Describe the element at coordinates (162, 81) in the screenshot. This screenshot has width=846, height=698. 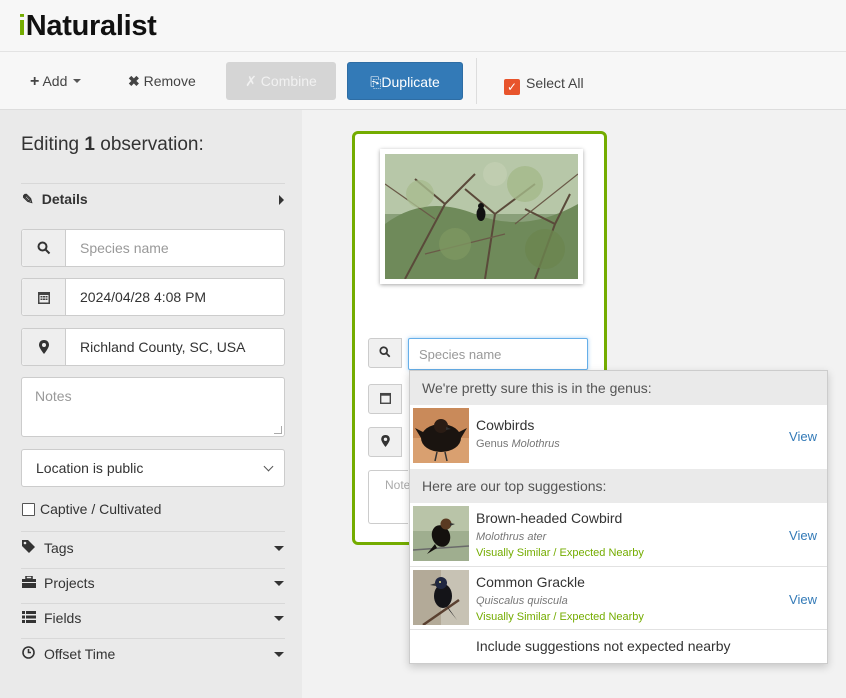
I see `remove-button: ✖ Remove` at that location.